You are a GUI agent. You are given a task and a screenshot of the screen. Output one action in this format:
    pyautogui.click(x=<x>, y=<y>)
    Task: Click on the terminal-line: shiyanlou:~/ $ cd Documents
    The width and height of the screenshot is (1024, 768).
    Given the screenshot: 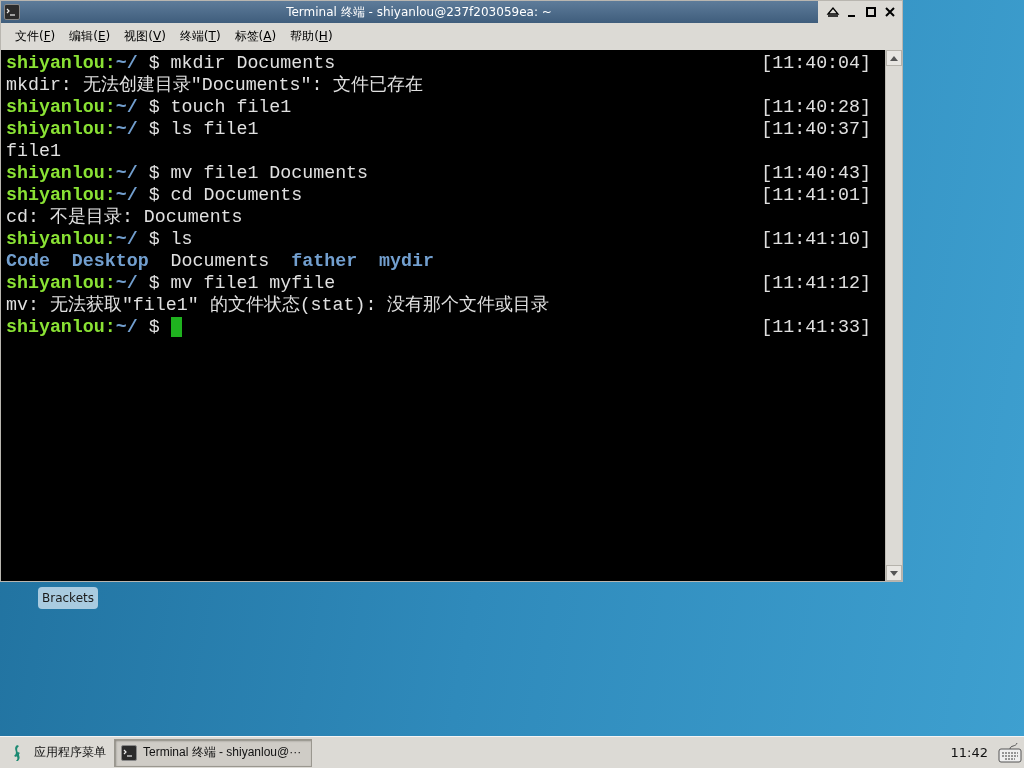 What is the action you would take?
    pyautogui.click(x=154, y=195)
    